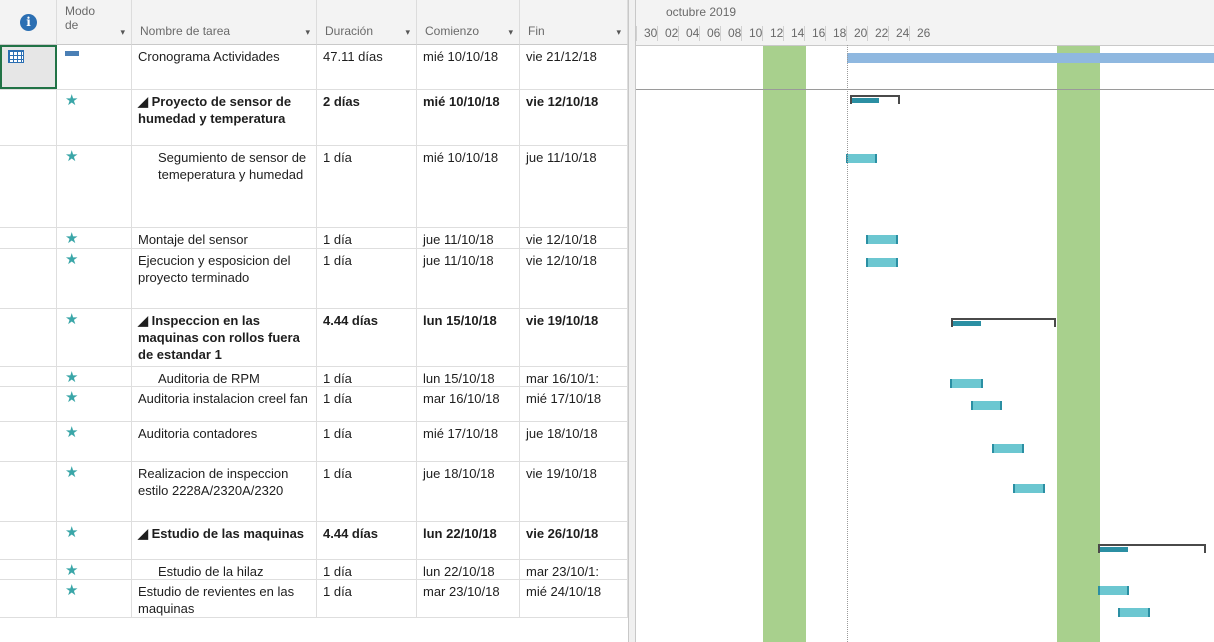 This screenshot has height=642, width=1214. I want to click on finish-column-header: Fin ▾, so click(574, 22).